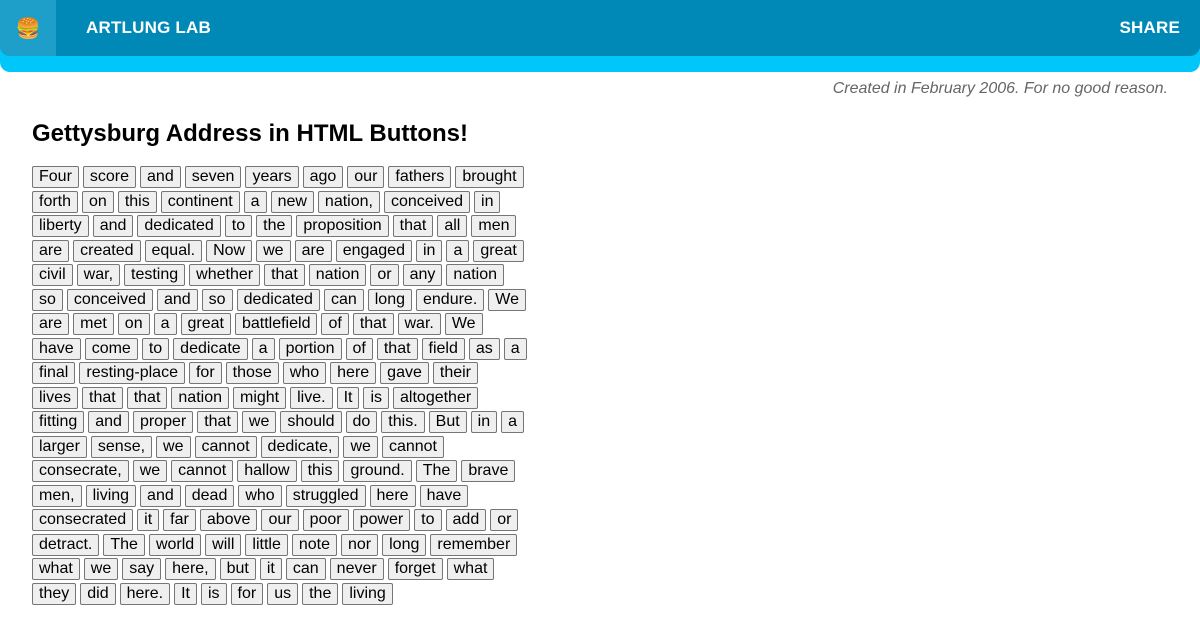 The width and height of the screenshot is (1200, 630). I want to click on word-button: fitting, so click(58, 422).